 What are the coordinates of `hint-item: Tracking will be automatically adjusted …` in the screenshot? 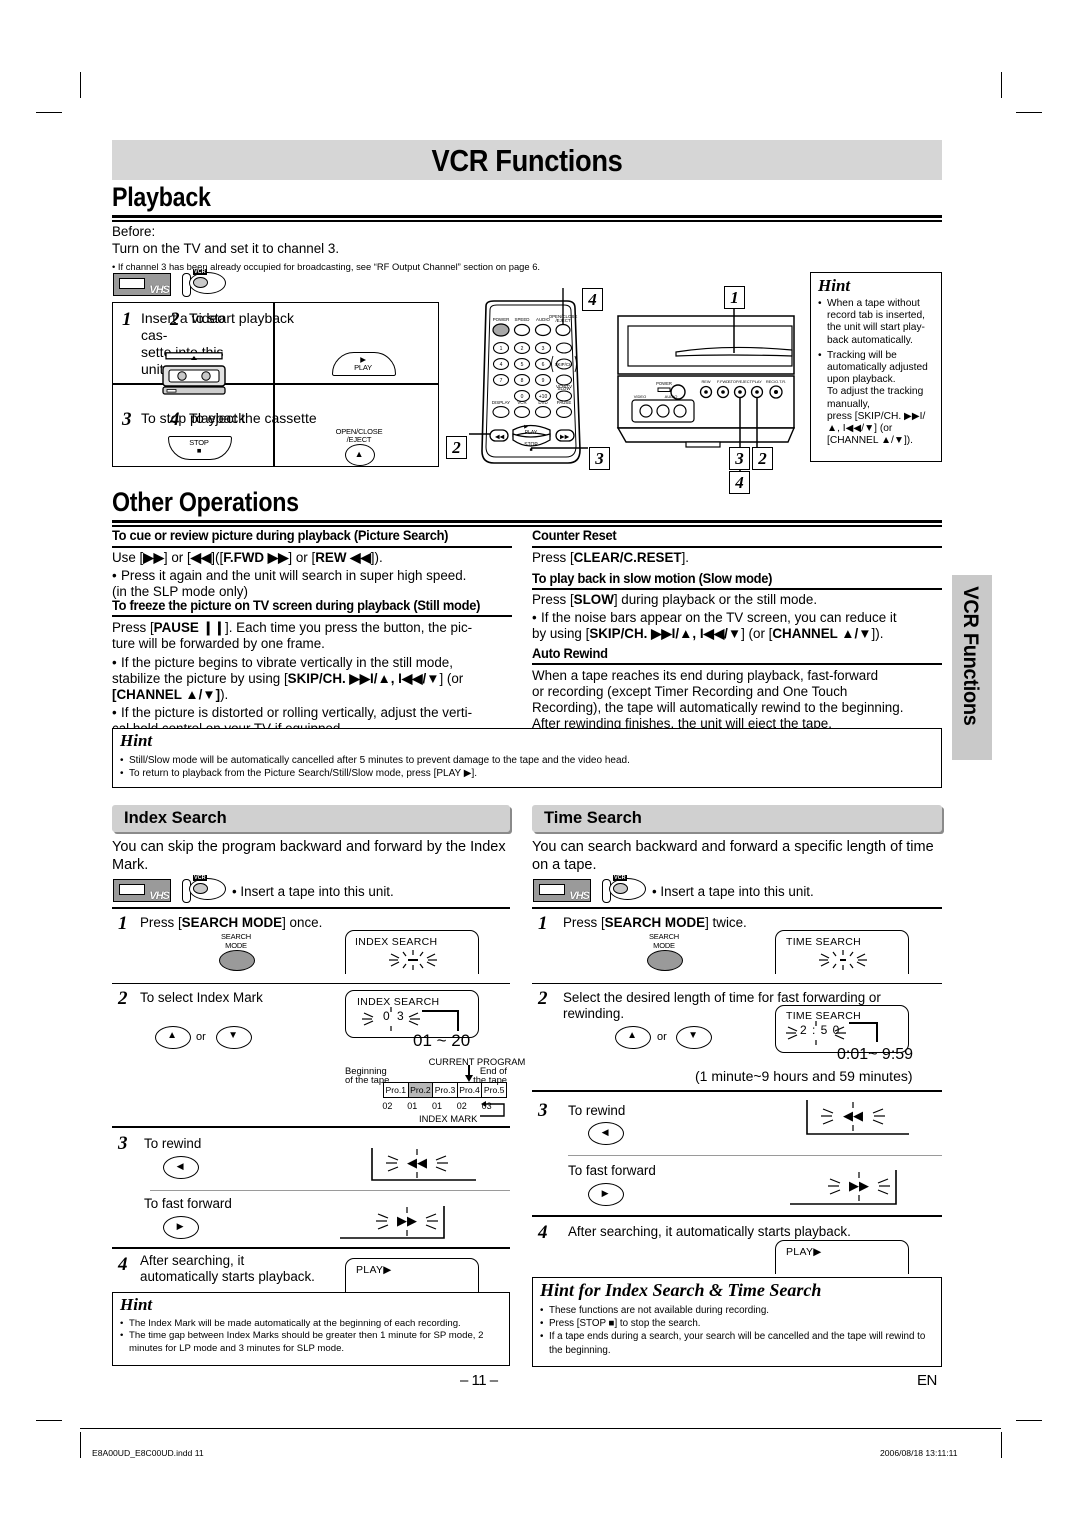 It's located at (877, 399).